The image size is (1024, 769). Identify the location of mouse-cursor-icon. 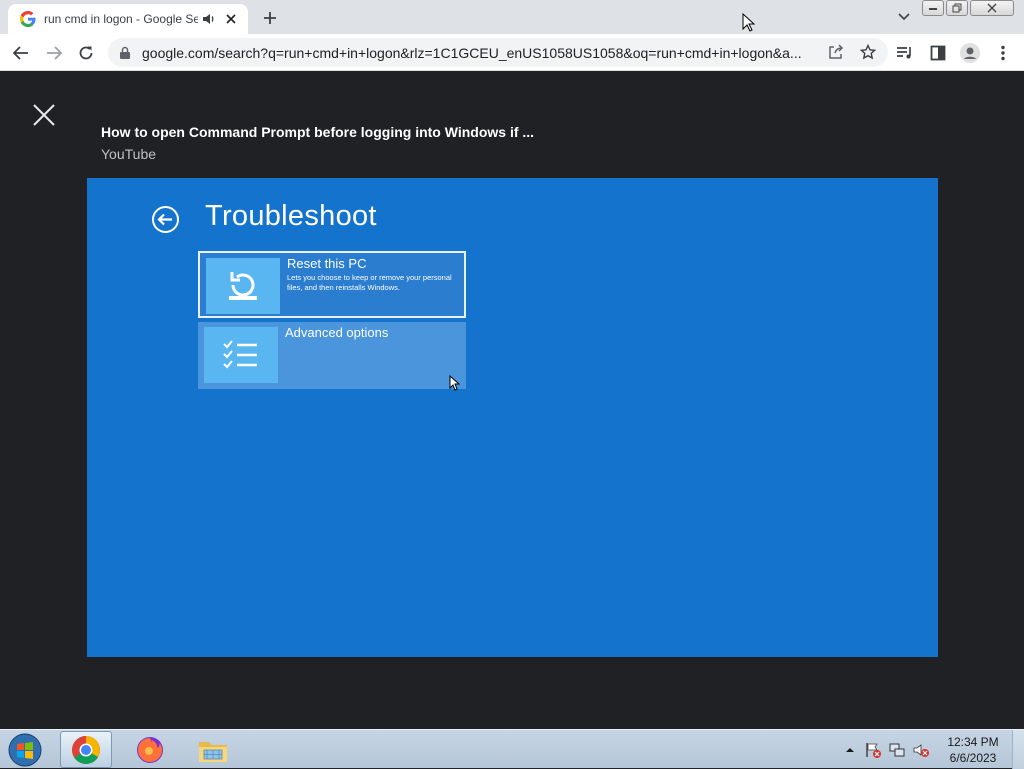
(749, 22).